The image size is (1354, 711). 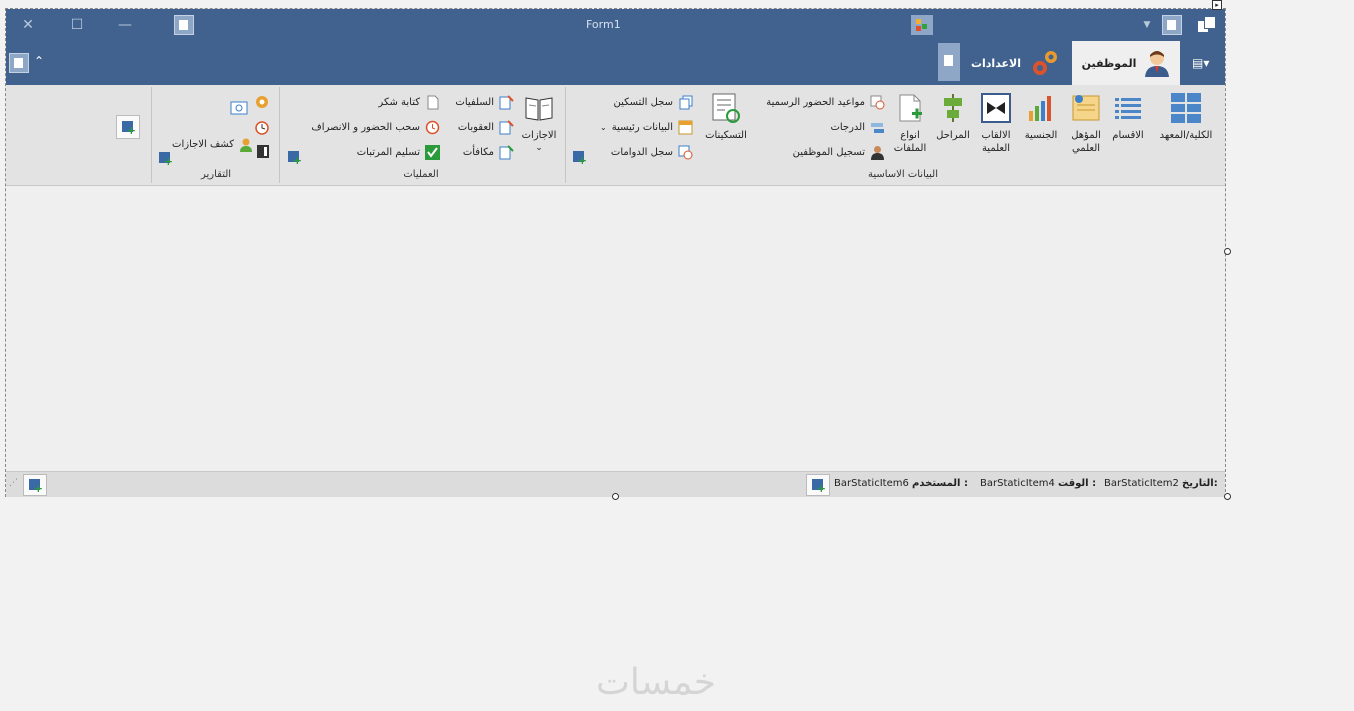 What do you see at coordinates (685, 152) in the screenshot?
I see `clock-calendar-icon` at bounding box center [685, 152].